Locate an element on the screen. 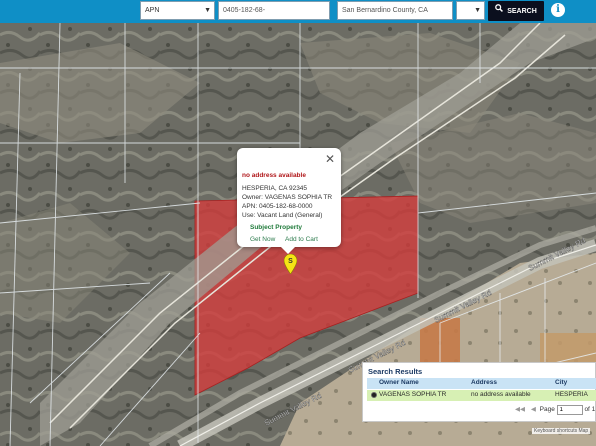 The height and width of the screenshot is (446, 596). column-address: Address is located at coordinates (484, 382).